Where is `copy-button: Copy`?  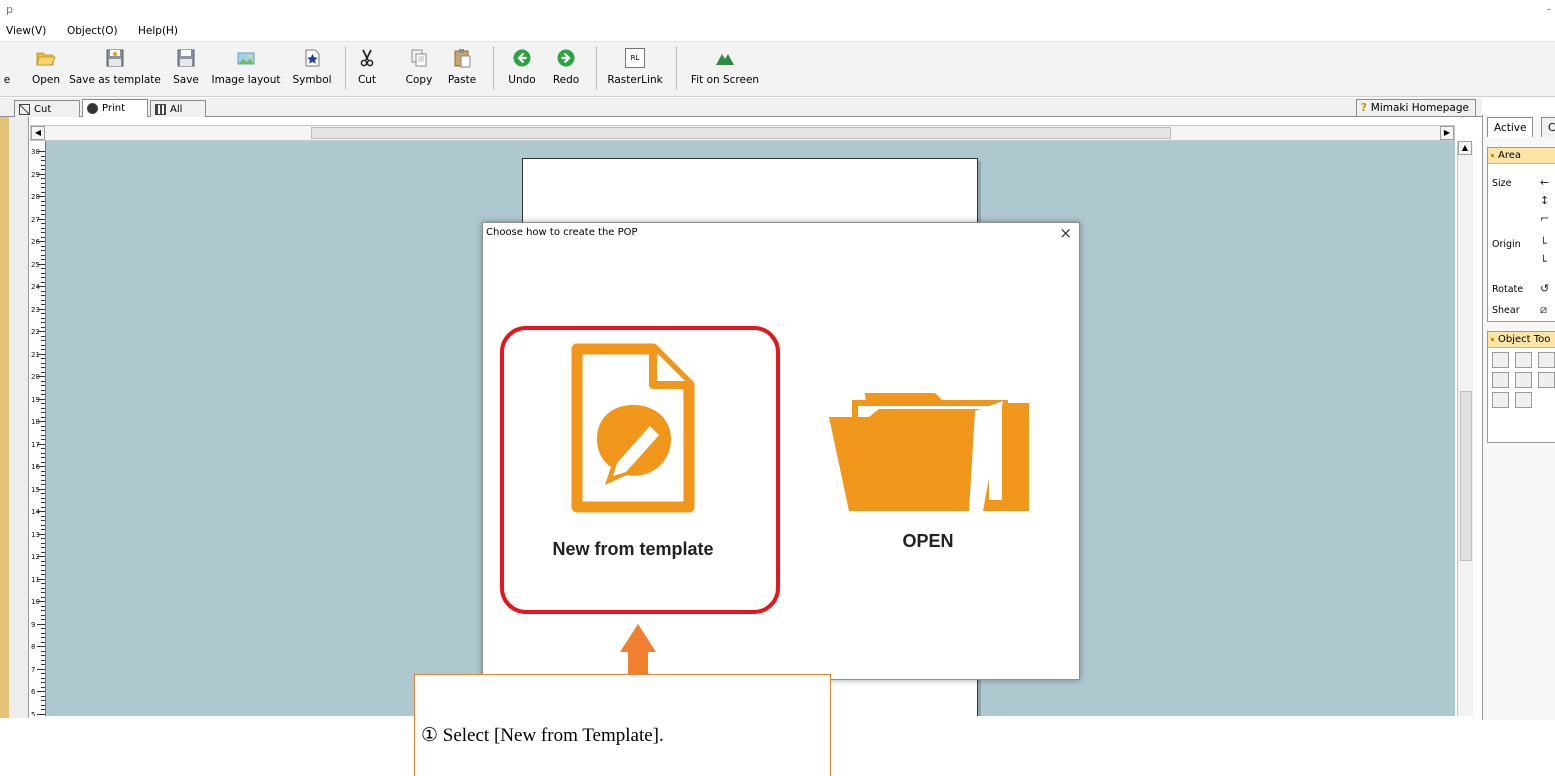
copy-button: Copy is located at coordinates (419, 70).